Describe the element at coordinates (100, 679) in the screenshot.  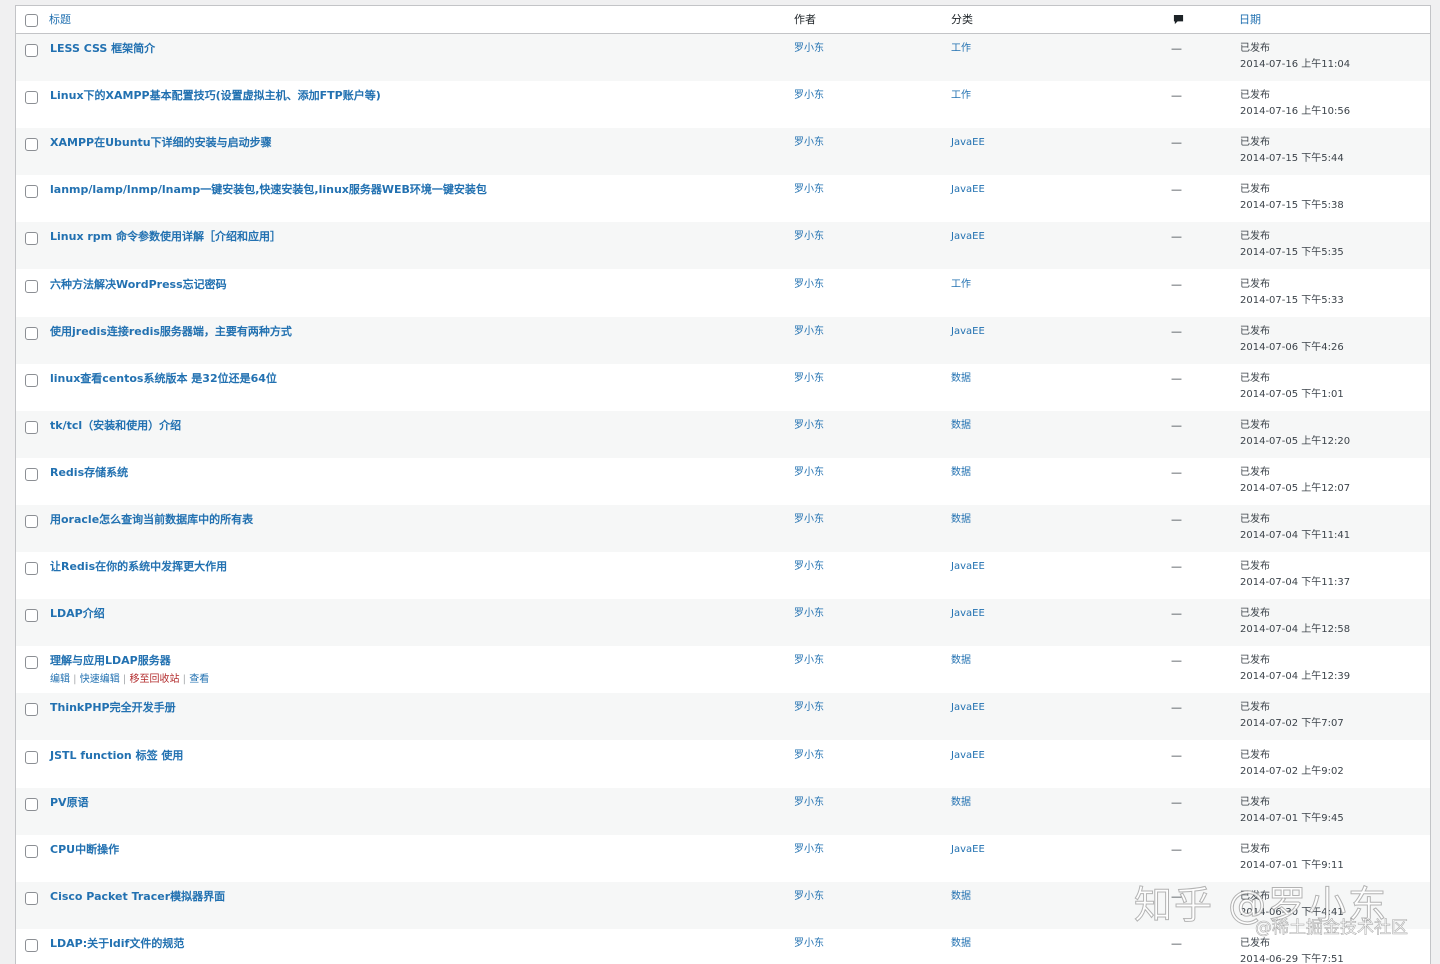
I see `quick-edit-link: 快速编辑` at that location.